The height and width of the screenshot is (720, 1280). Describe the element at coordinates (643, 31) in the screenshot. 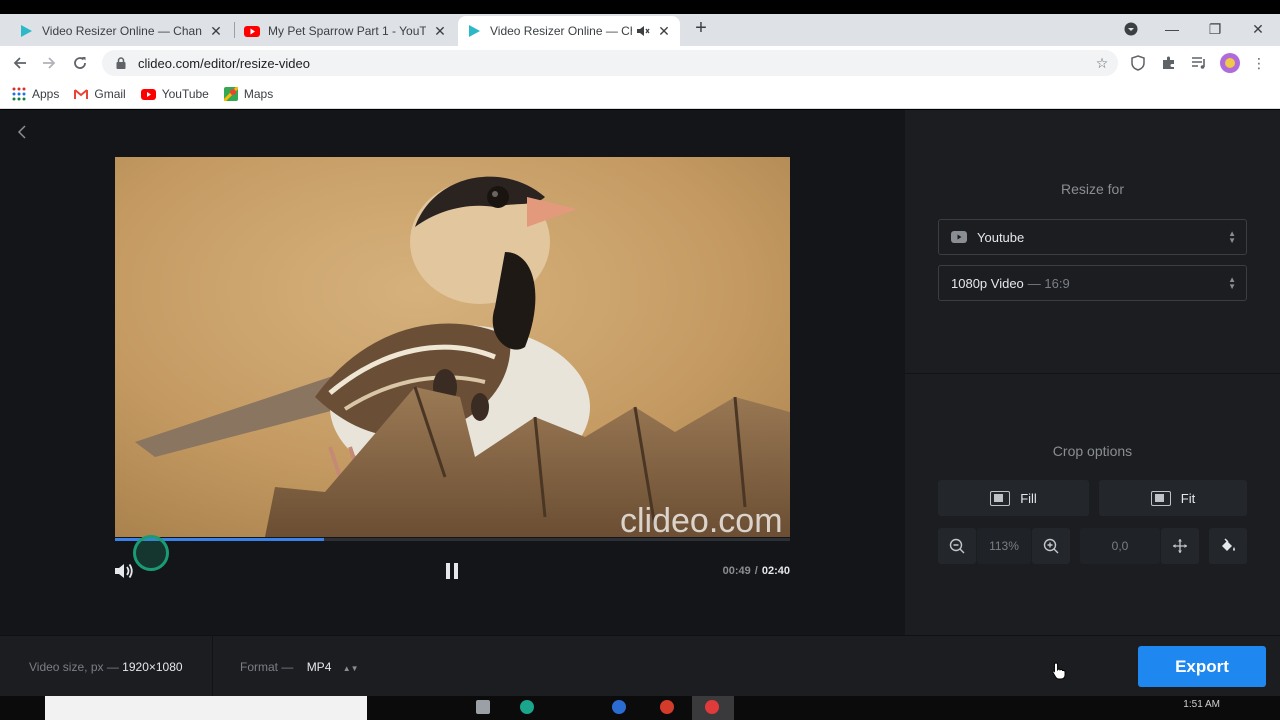

I see `speaker-muted-icon` at that location.